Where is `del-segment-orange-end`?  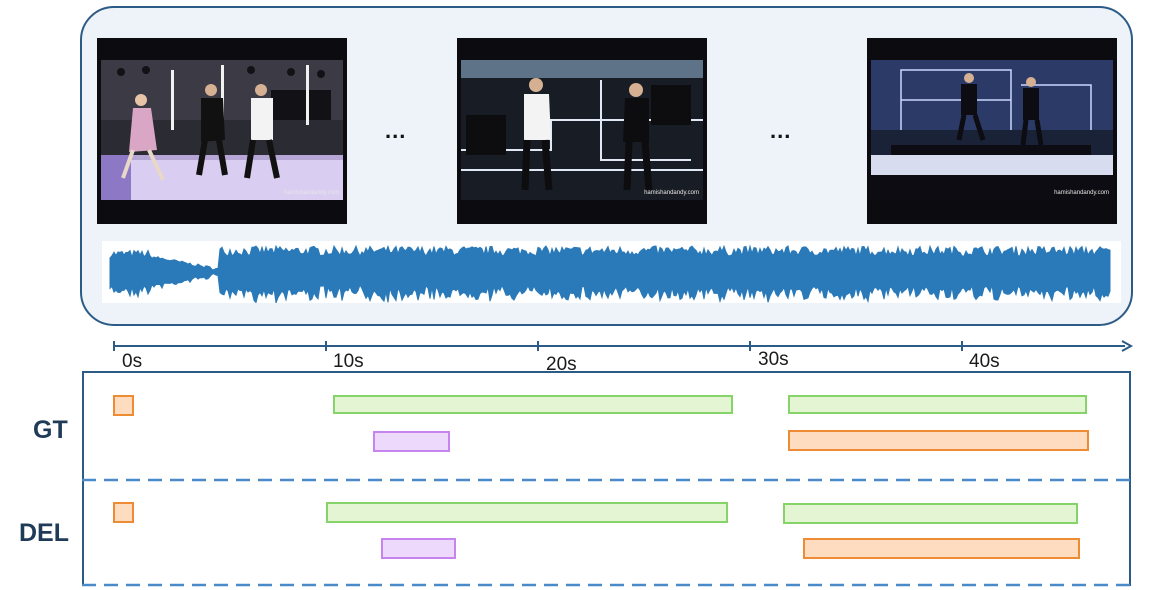
del-segment-orange-end is located at coordinates (941, 548).